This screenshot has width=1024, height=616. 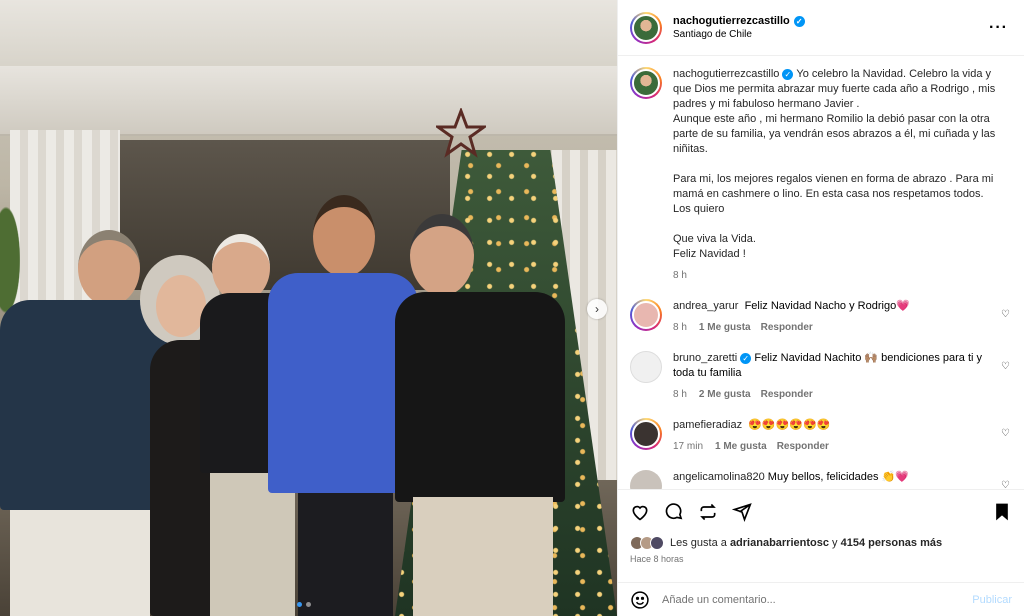 I want to click on likes-prefix: Les gusta a, so click(x=698, y=543).